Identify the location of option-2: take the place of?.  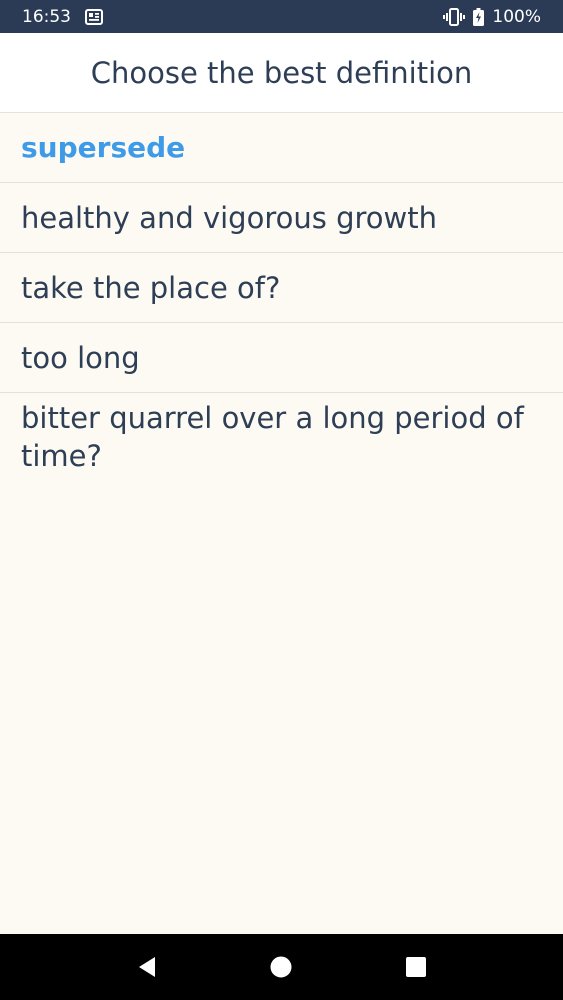
(281, 288).